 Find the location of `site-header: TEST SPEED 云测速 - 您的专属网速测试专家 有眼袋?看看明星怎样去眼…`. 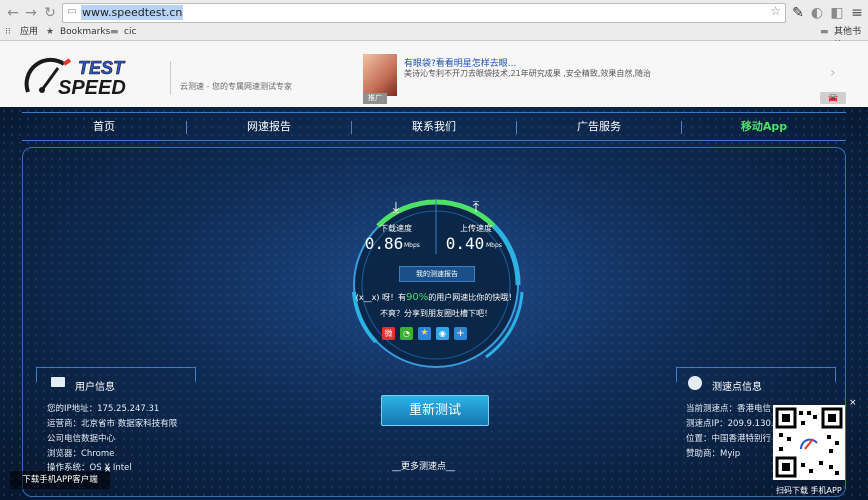

site-header: TEST SPEED 云测速 - 您的专属网速测试专家 有眼袋?看看明星怎样去眼… is located at coordinates (434, 74).